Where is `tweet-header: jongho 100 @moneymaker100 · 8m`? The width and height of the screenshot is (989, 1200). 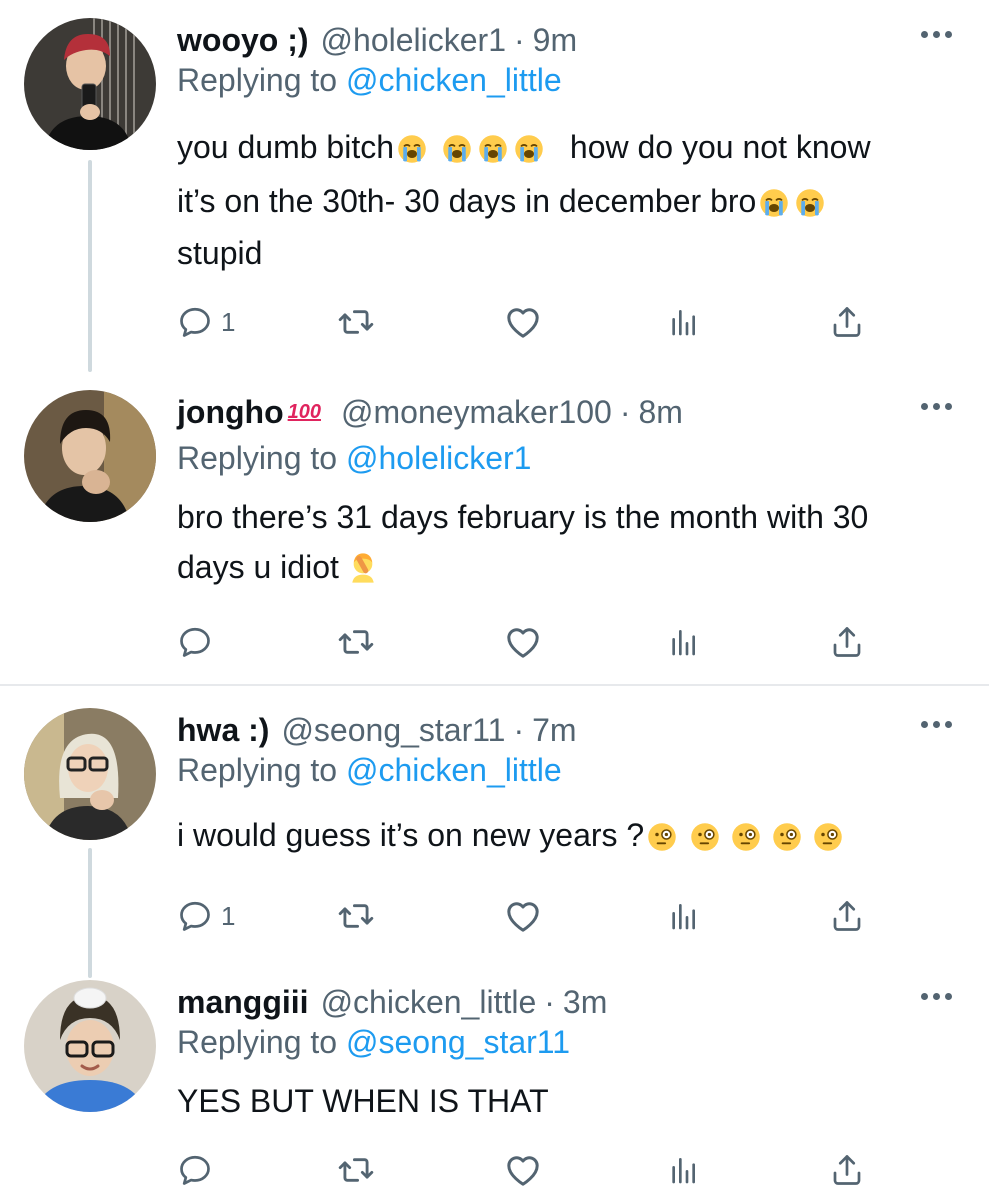
tweet-header: jongho 100 @moneymaker100 · 8m is located at coordinates (430, 412).